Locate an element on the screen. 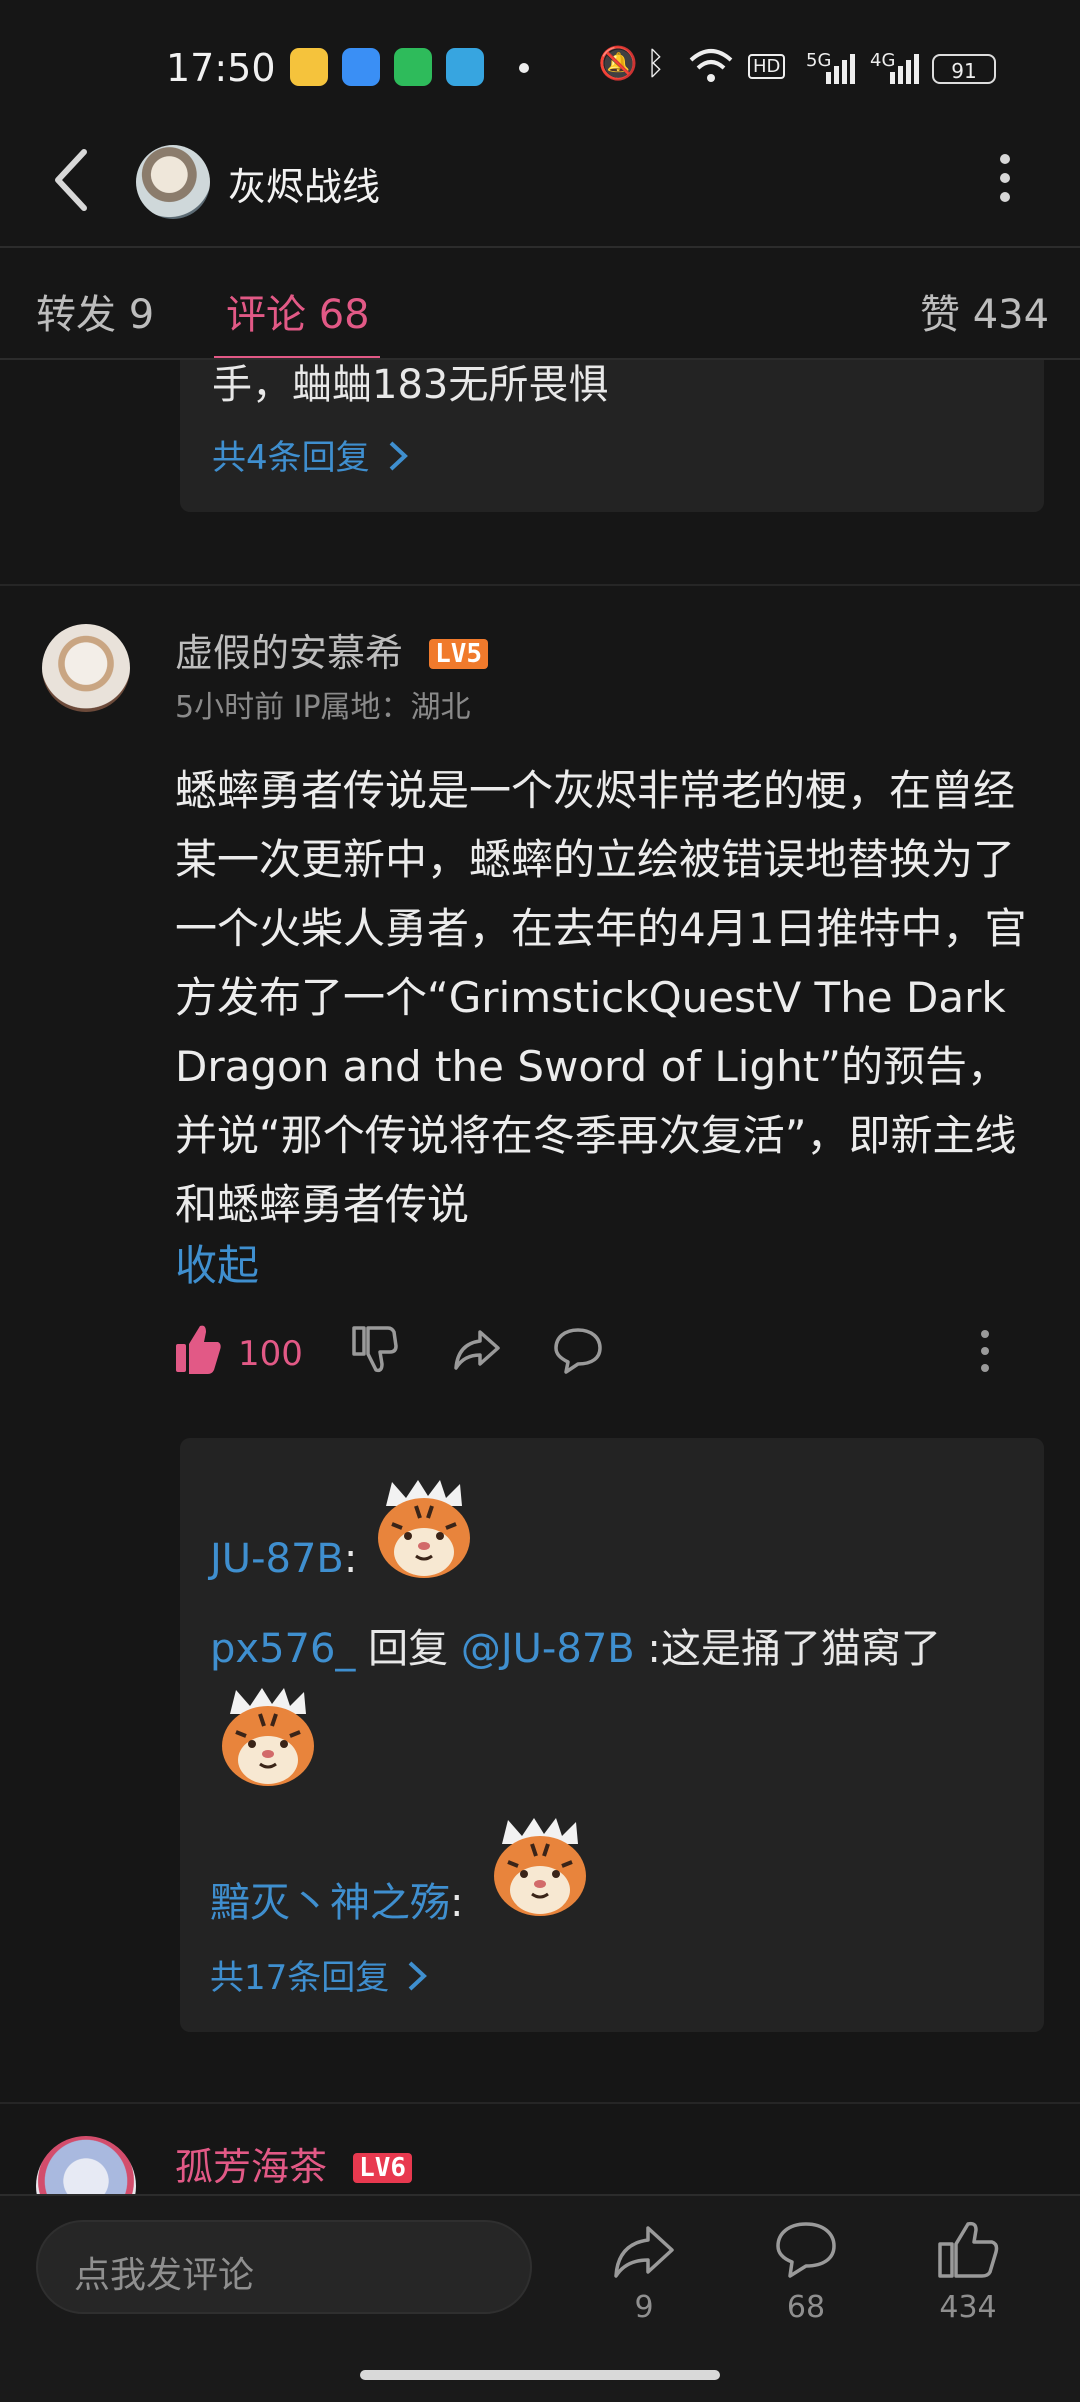 This screenshot has width=1080, height=2402. tab-comments: 评论 68 is located at coordinates (298, 311).